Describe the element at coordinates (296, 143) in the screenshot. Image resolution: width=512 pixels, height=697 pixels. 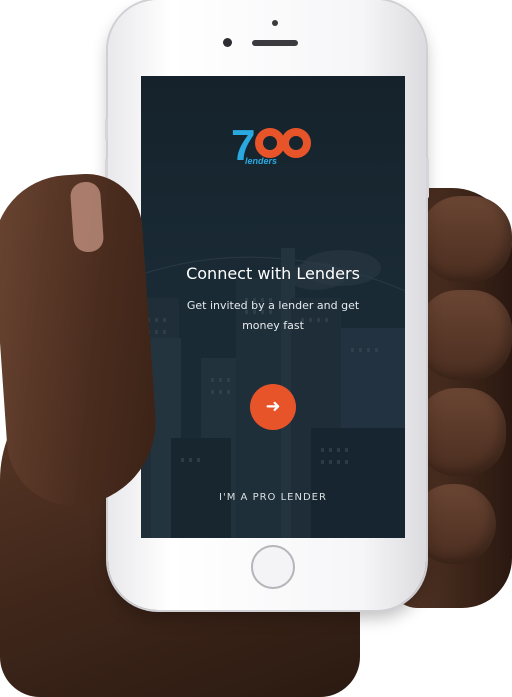
I see `logo-ring` at that location.